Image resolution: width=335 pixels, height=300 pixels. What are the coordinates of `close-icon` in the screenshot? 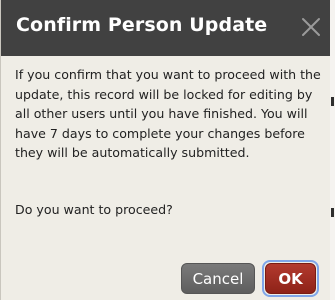 It's located at (311, 27).